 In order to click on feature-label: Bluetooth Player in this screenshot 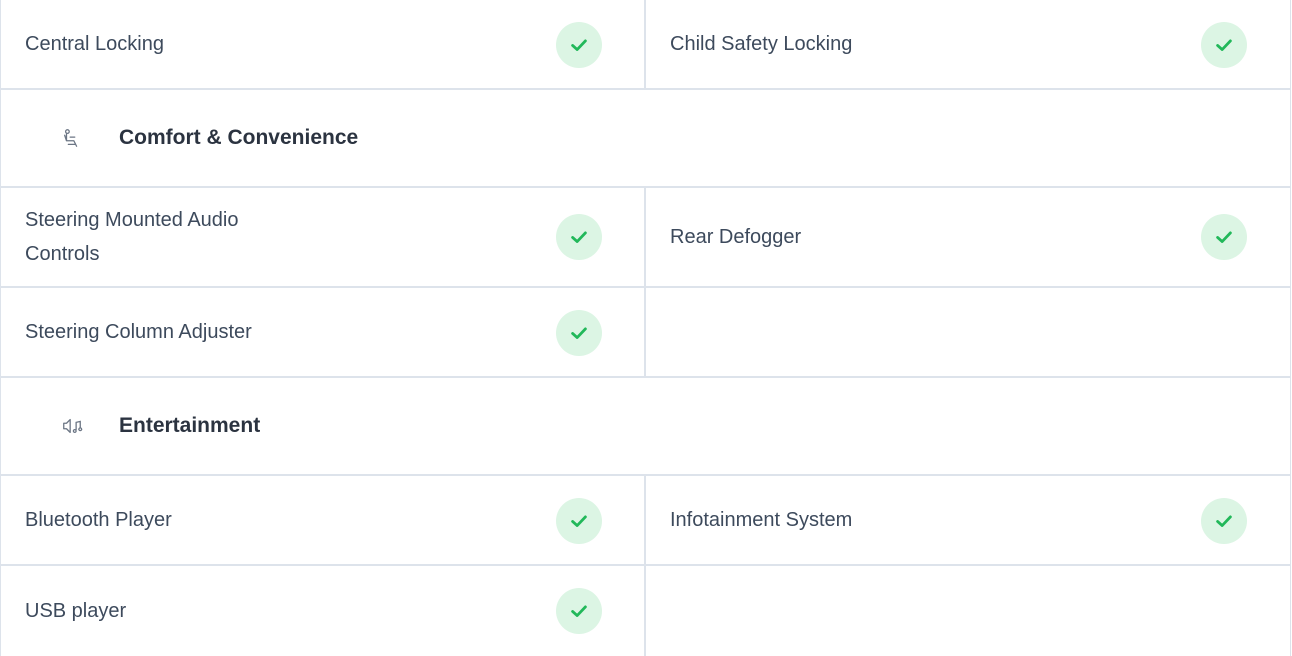, I will do `click(98, 520)`.